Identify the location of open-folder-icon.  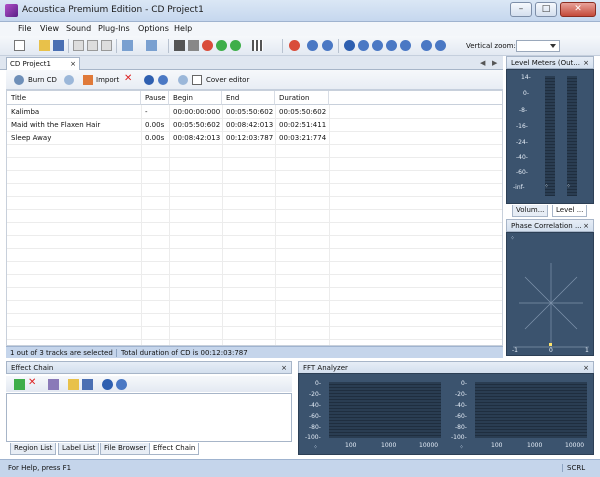
(44, 45).